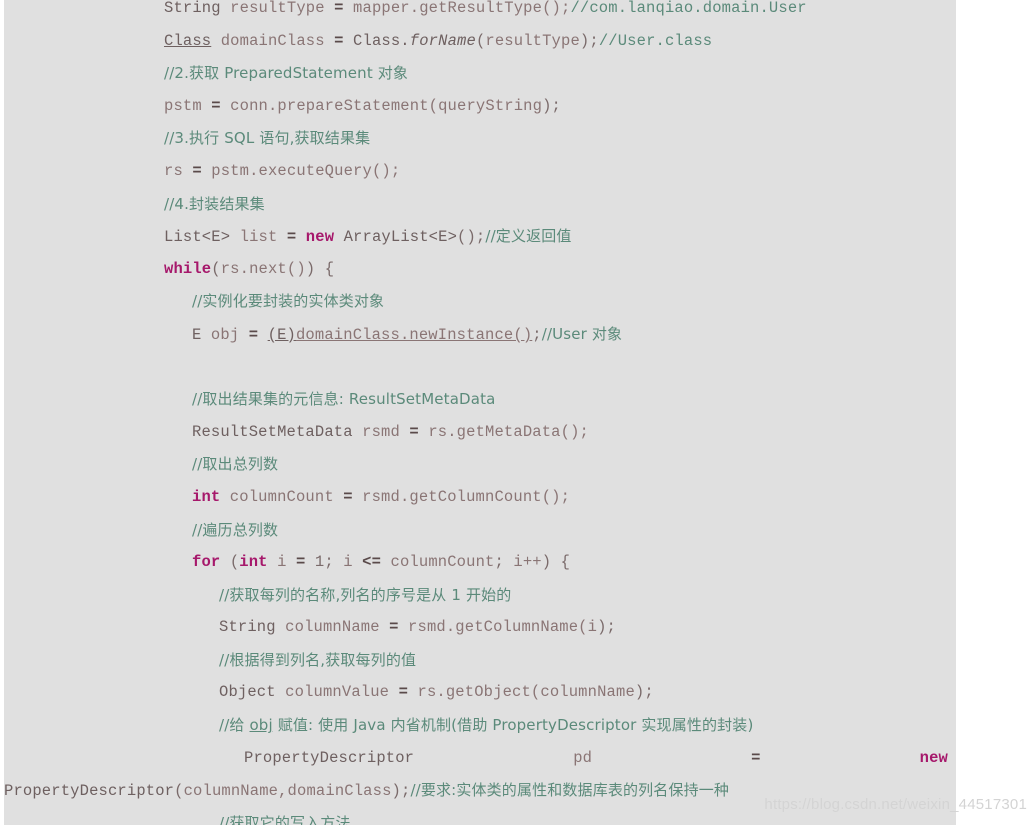  Describe the element at coordinates (234, 725) in the screenshot. I see `code-token: //给` at that location.